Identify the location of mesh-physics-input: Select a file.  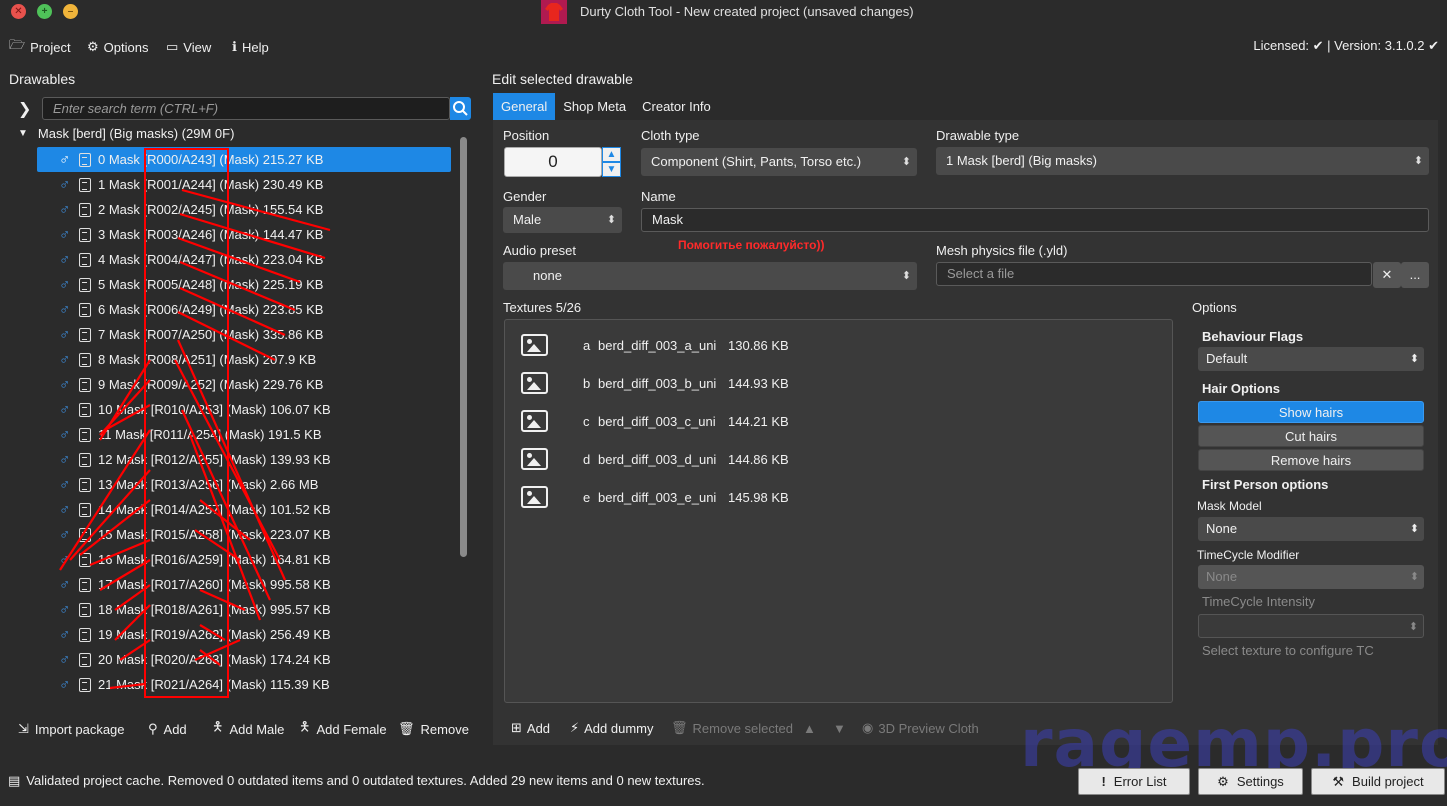
(1154, 274).